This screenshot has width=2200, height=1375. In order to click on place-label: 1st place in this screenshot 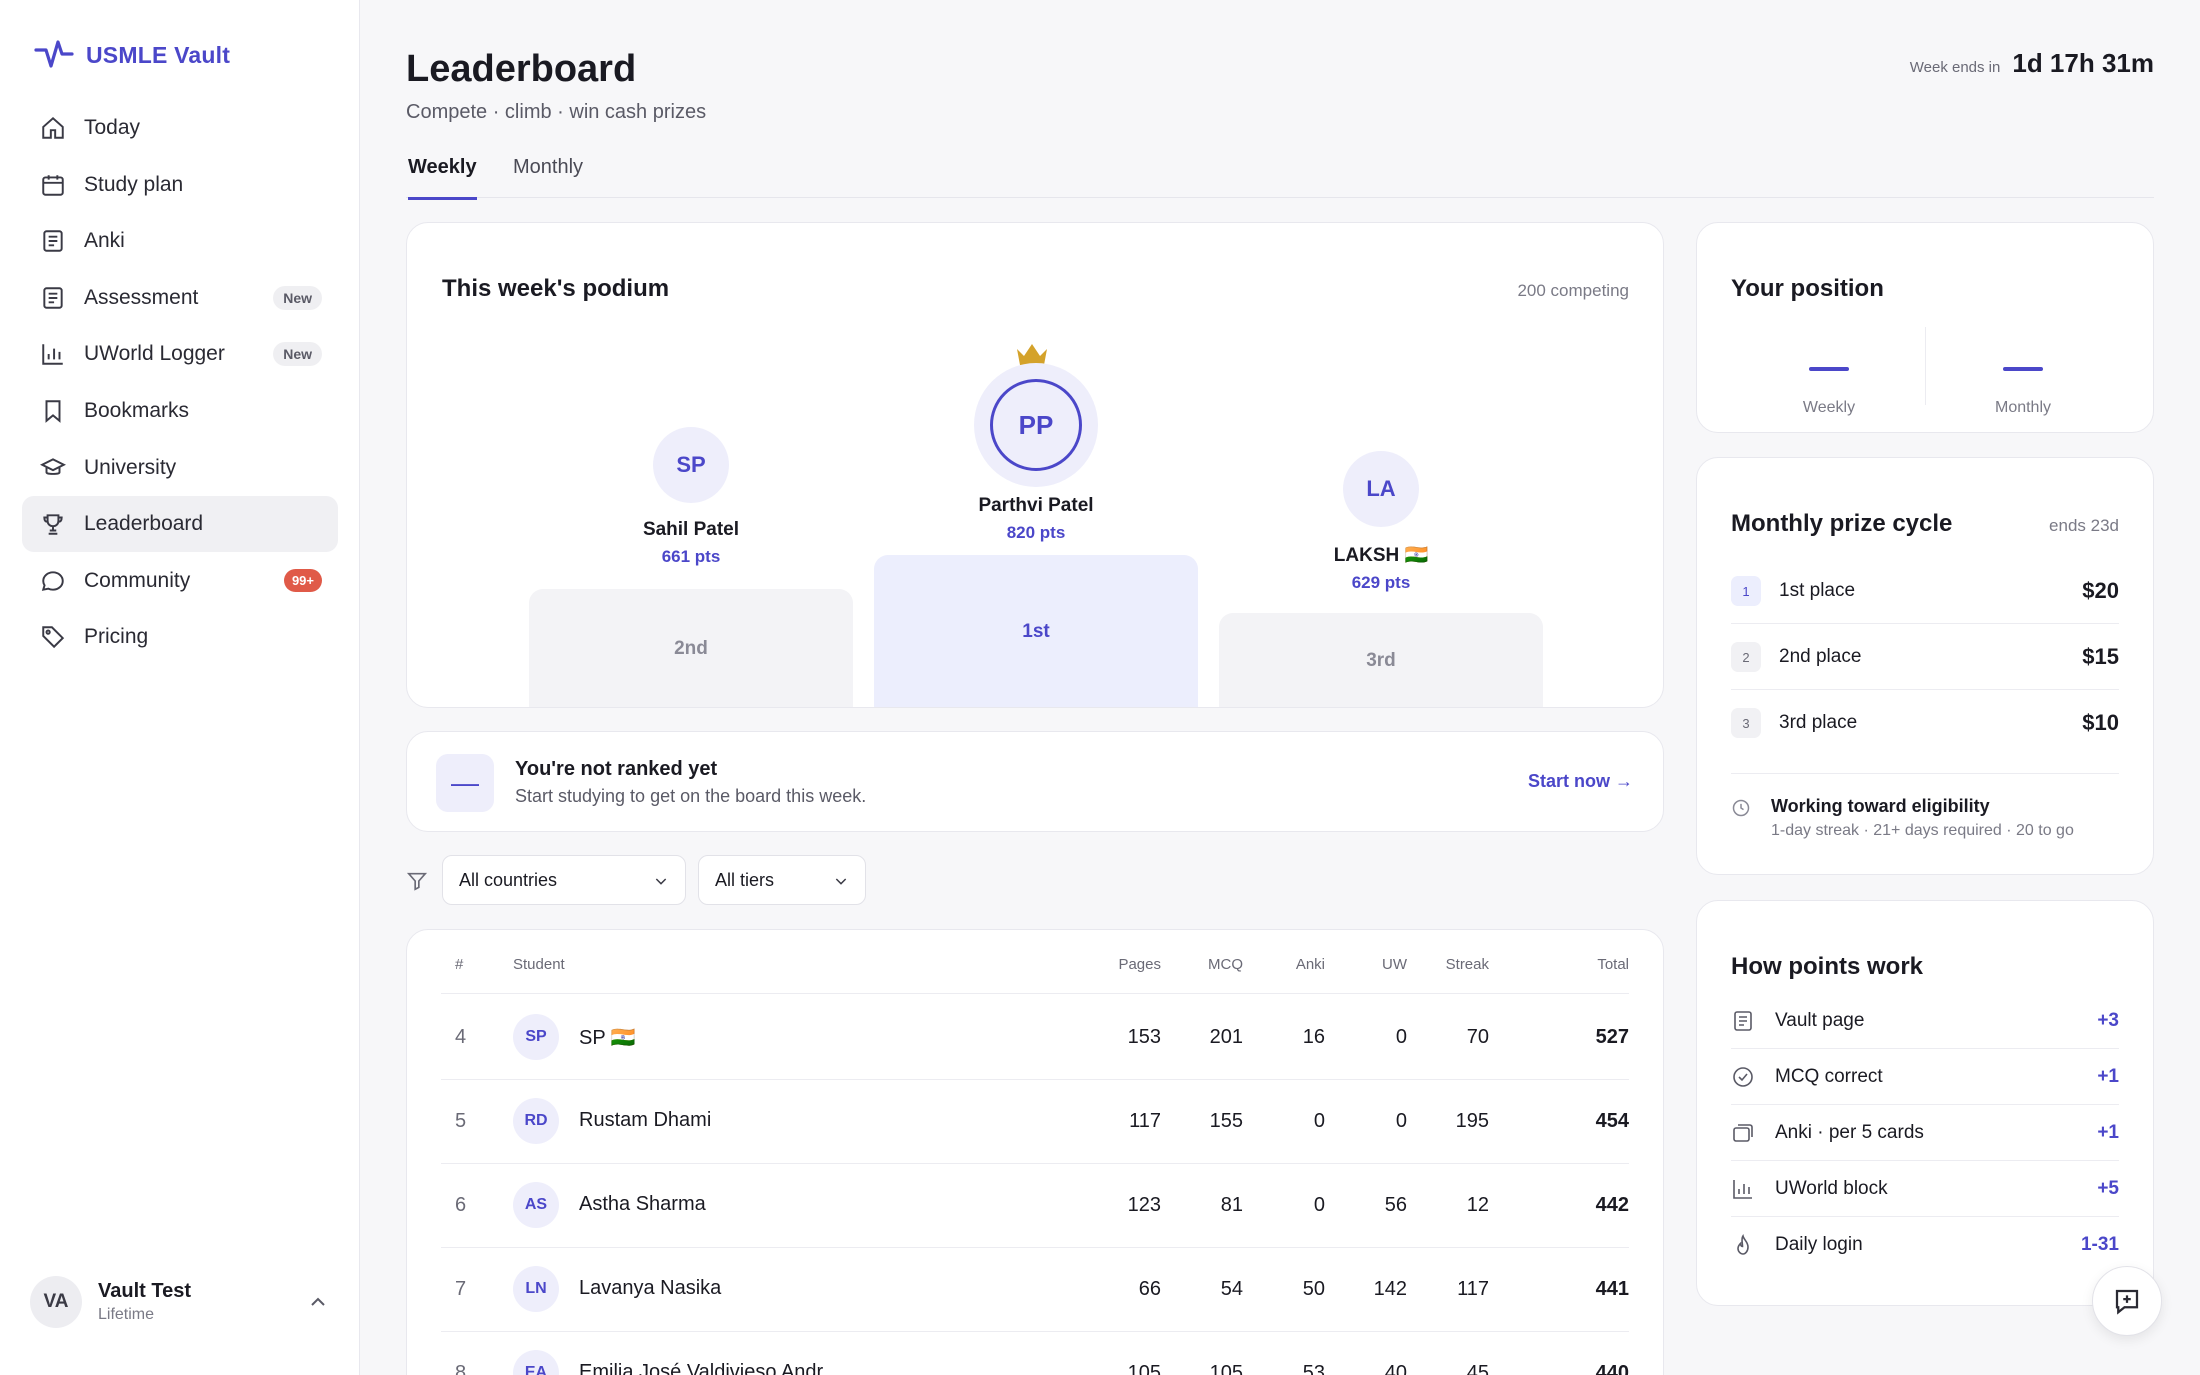, I will do `click(1817, 590)`.